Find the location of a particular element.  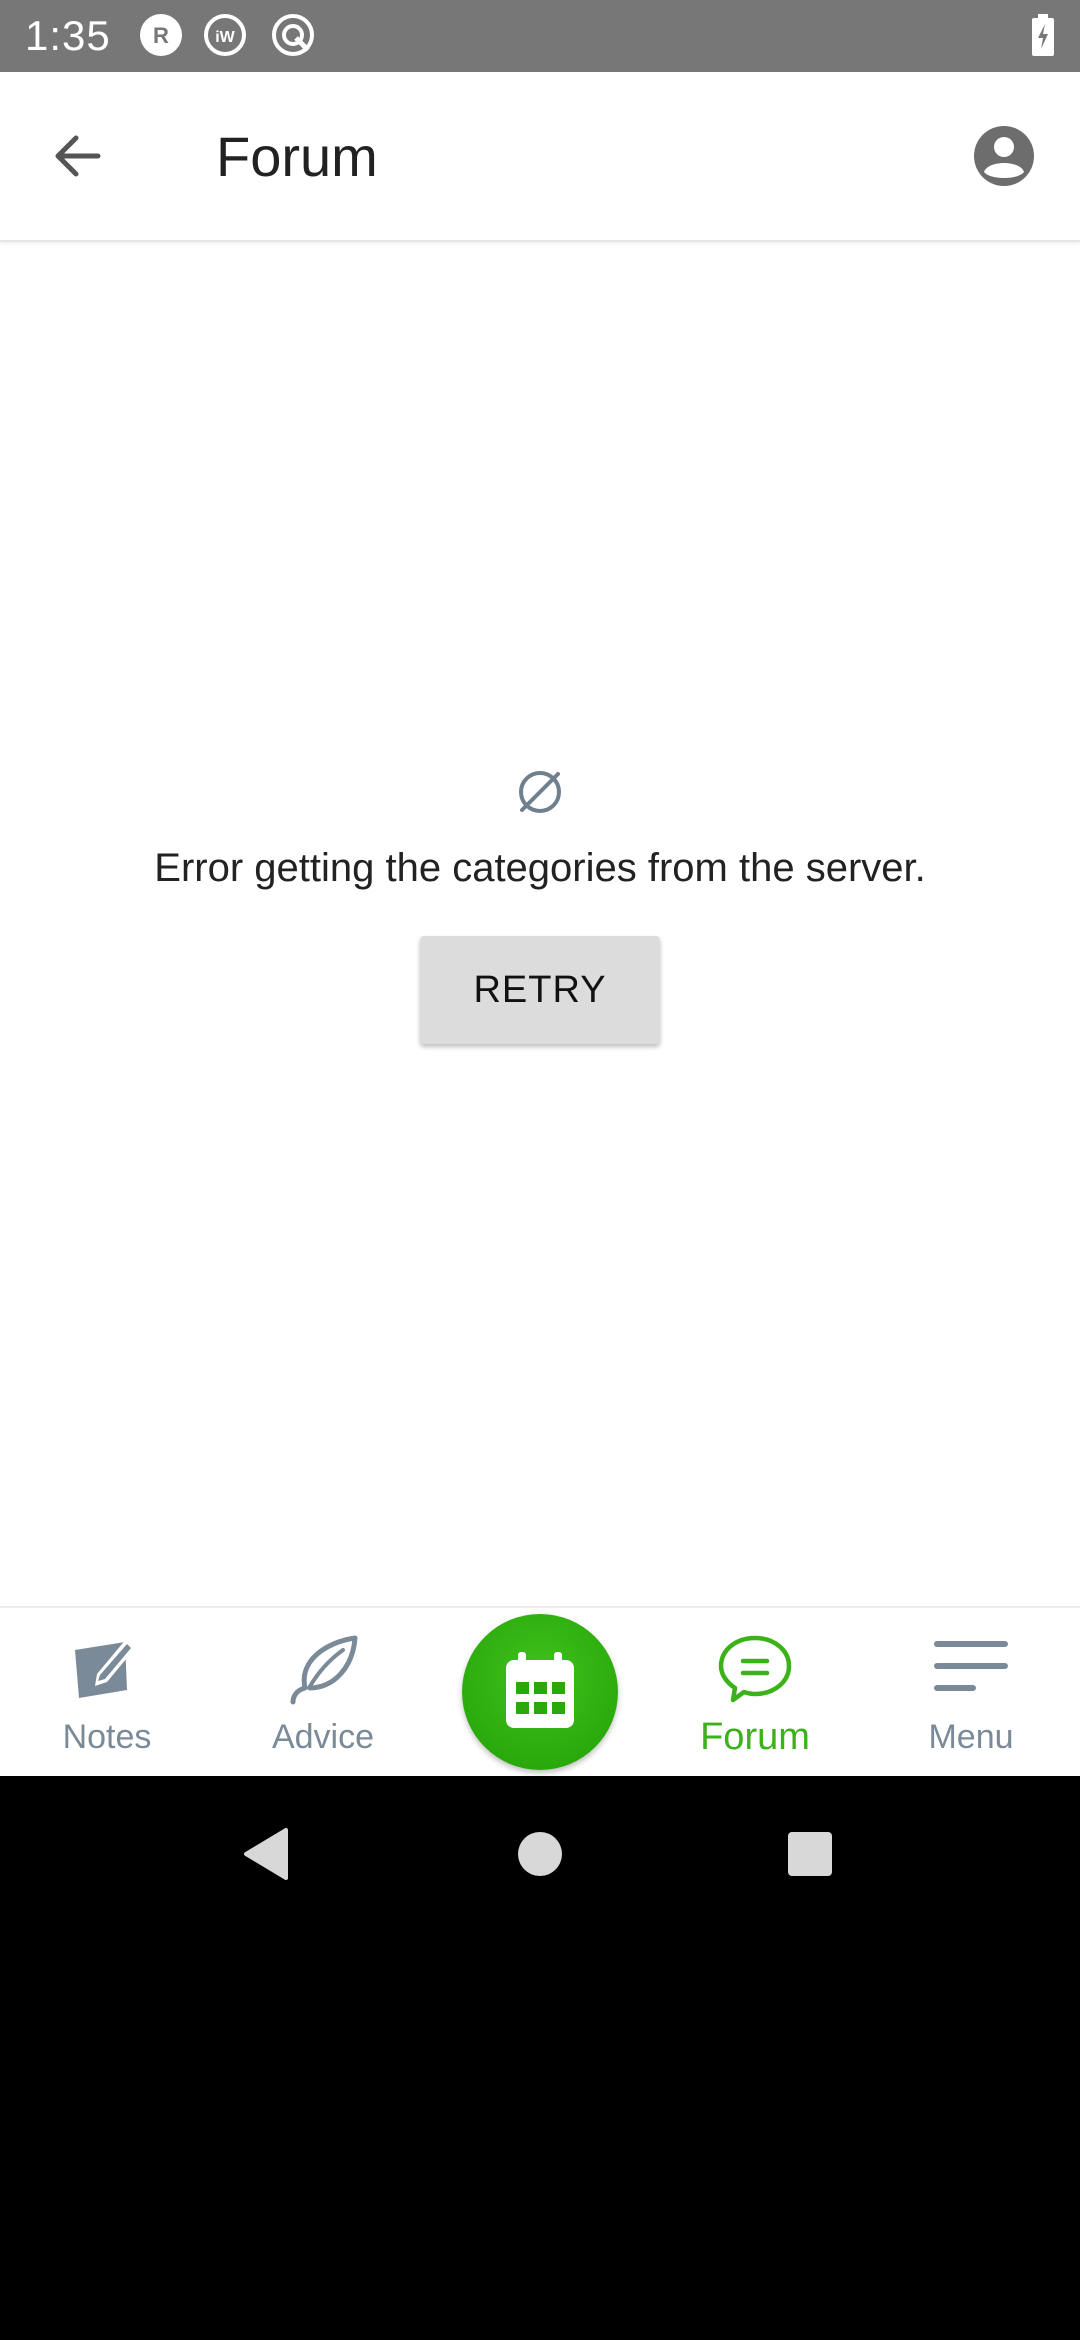

r-notification-icon: R is located at coordinates (161, 35).